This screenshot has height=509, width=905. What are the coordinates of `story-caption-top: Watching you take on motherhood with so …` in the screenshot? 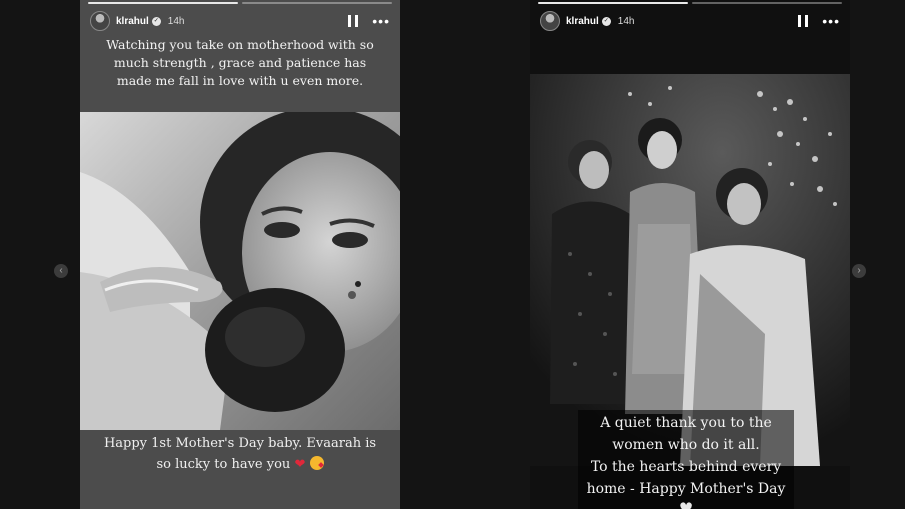 It's located at (240, 62).